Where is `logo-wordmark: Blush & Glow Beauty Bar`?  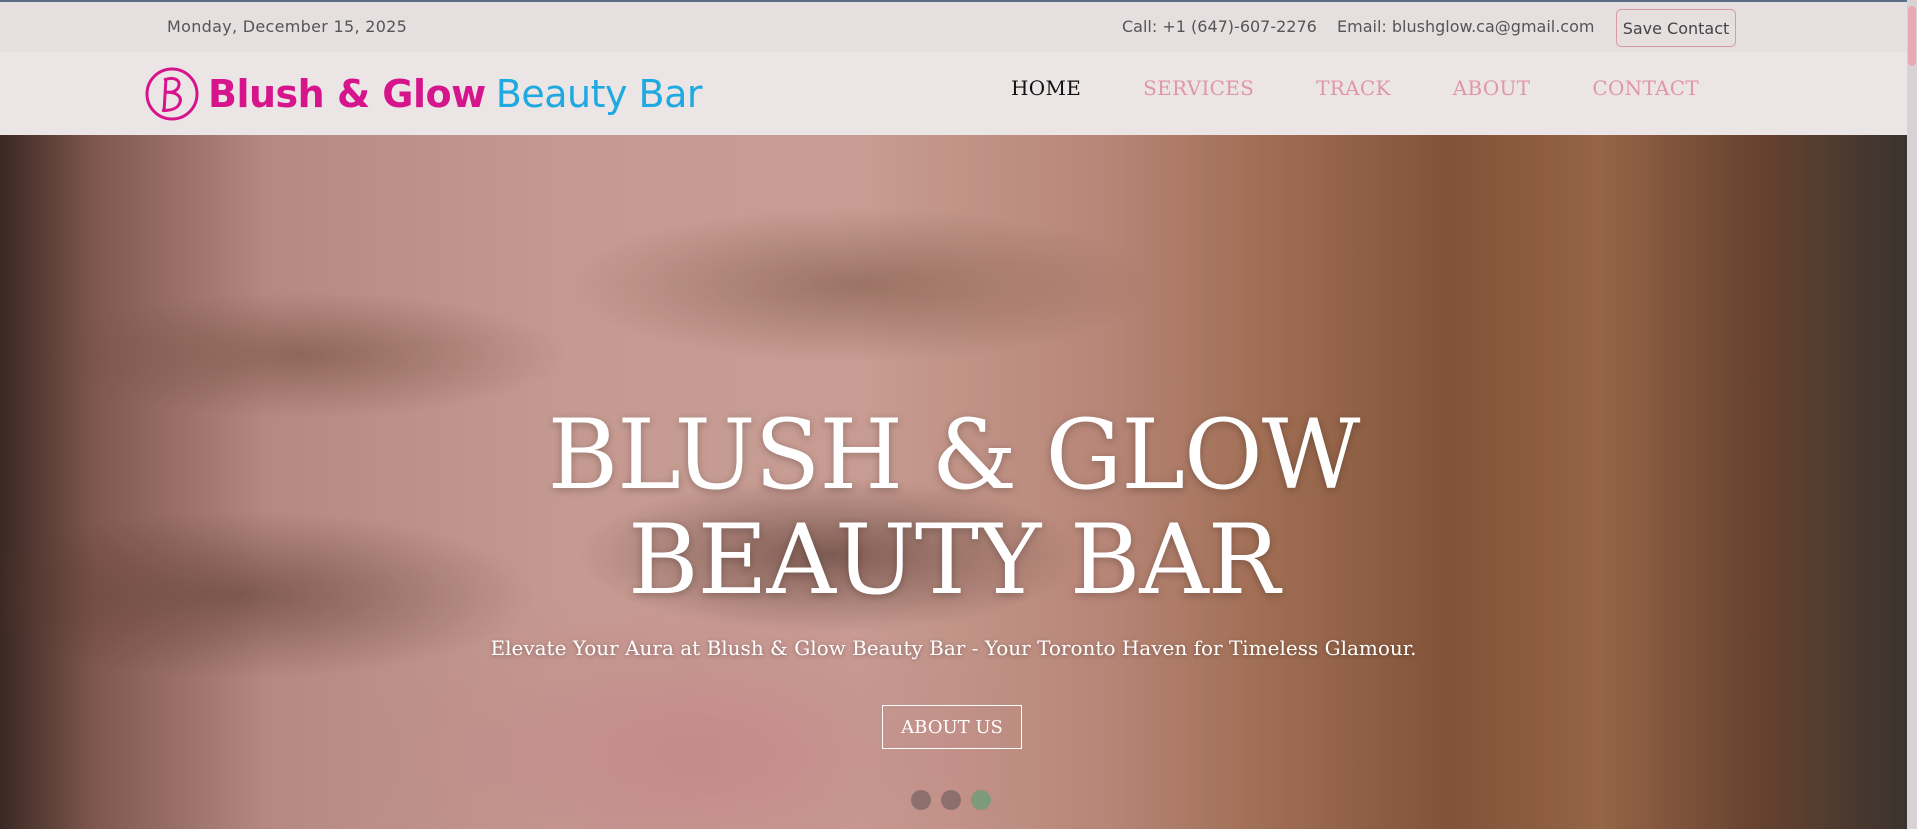 logo-wordmark: Blush & Glow Beauty Bar is located at coordinates (455, 94).